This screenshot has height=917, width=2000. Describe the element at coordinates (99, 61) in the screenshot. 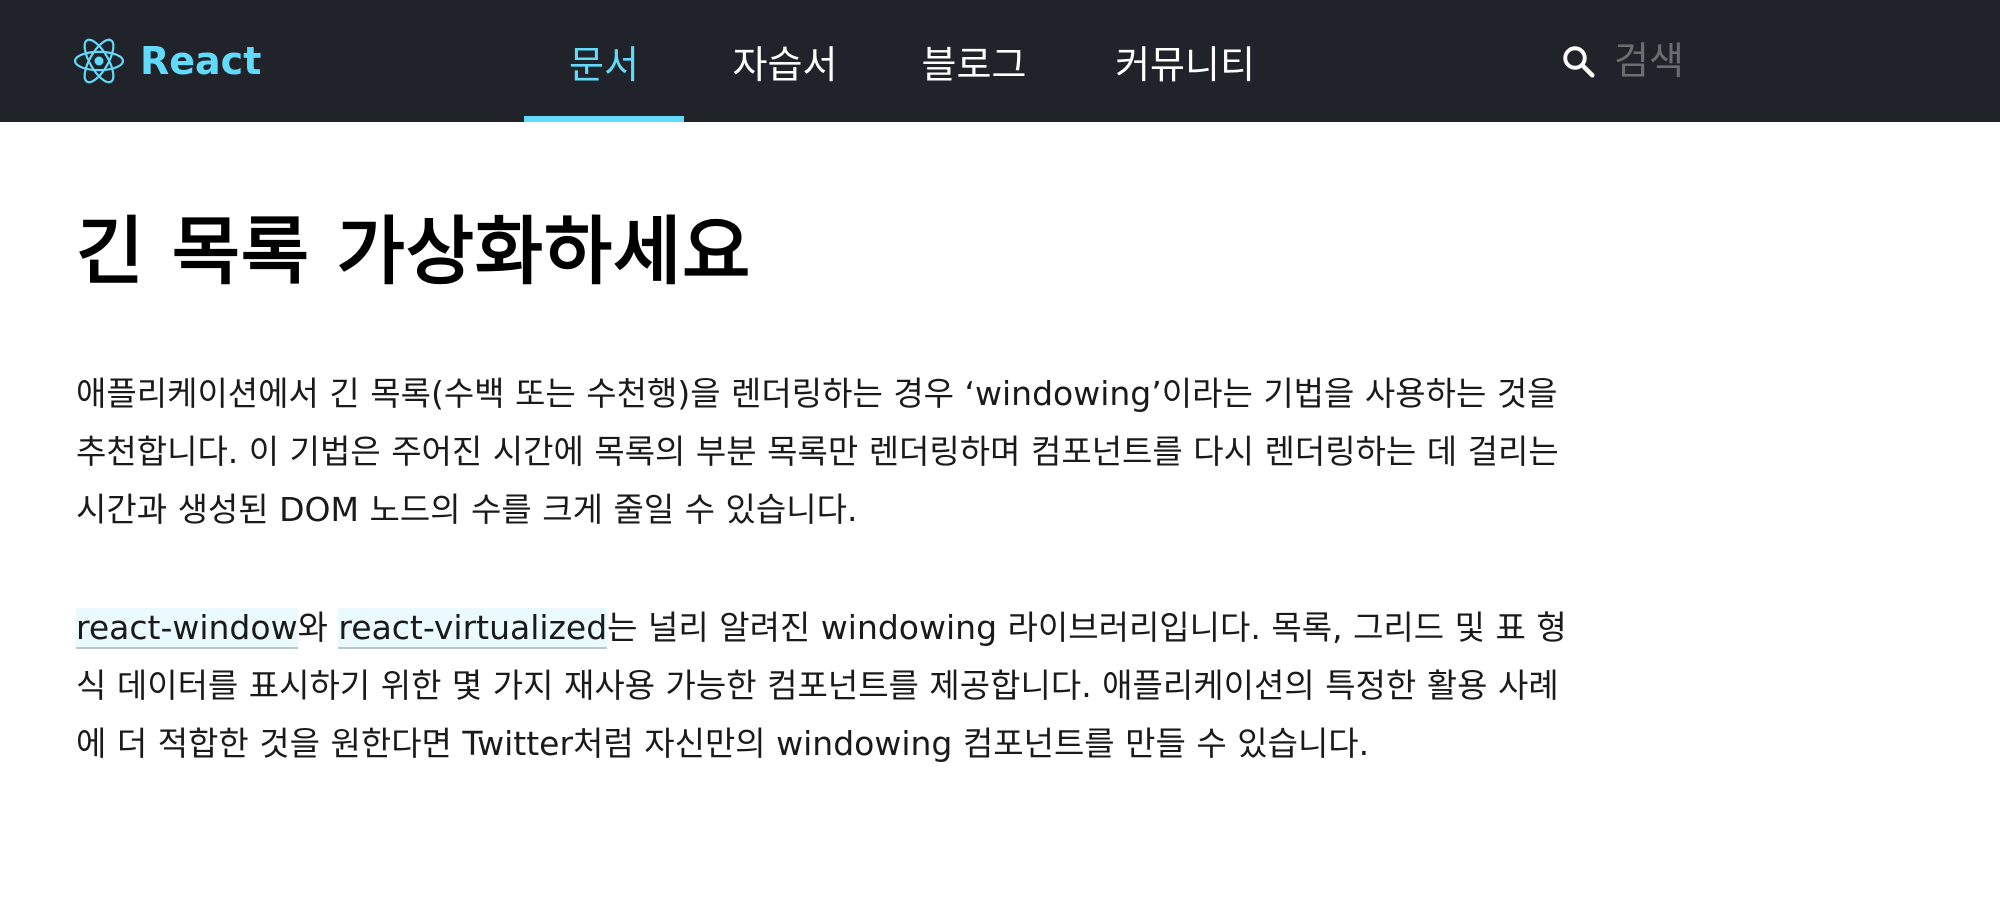

I see `react-atom-icon` at that location.